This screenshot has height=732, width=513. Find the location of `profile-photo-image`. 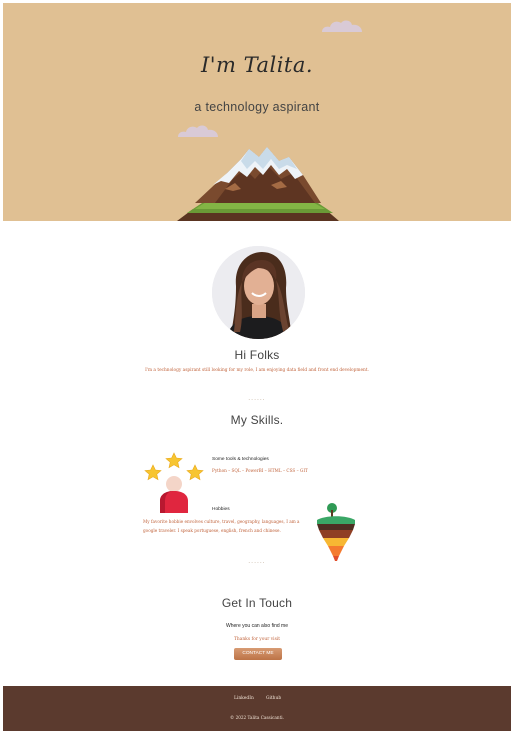

profile-photo-image is located at coordinates (258, 292).